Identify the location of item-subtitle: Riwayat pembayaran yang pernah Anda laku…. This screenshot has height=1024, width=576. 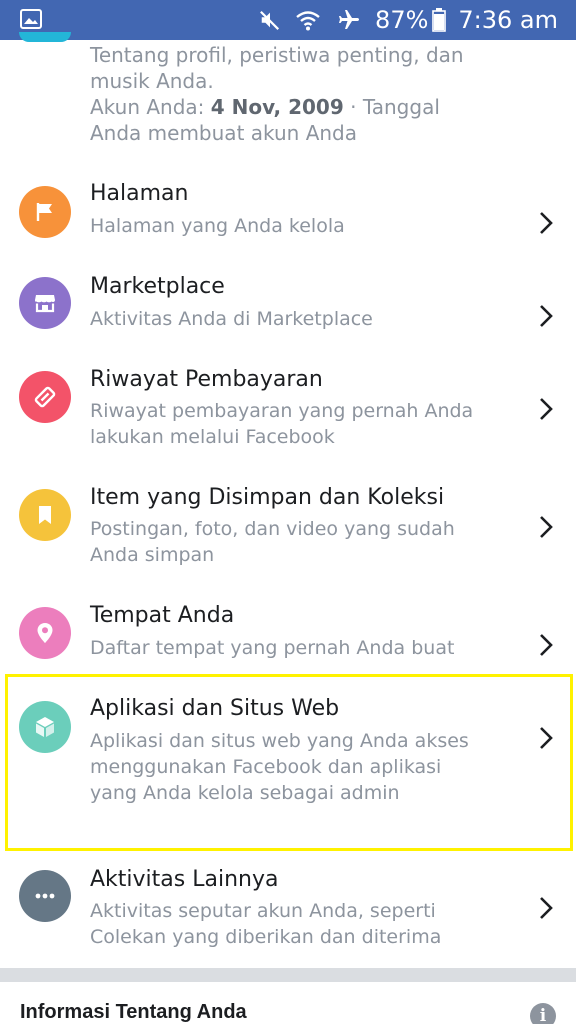
(282, 424).